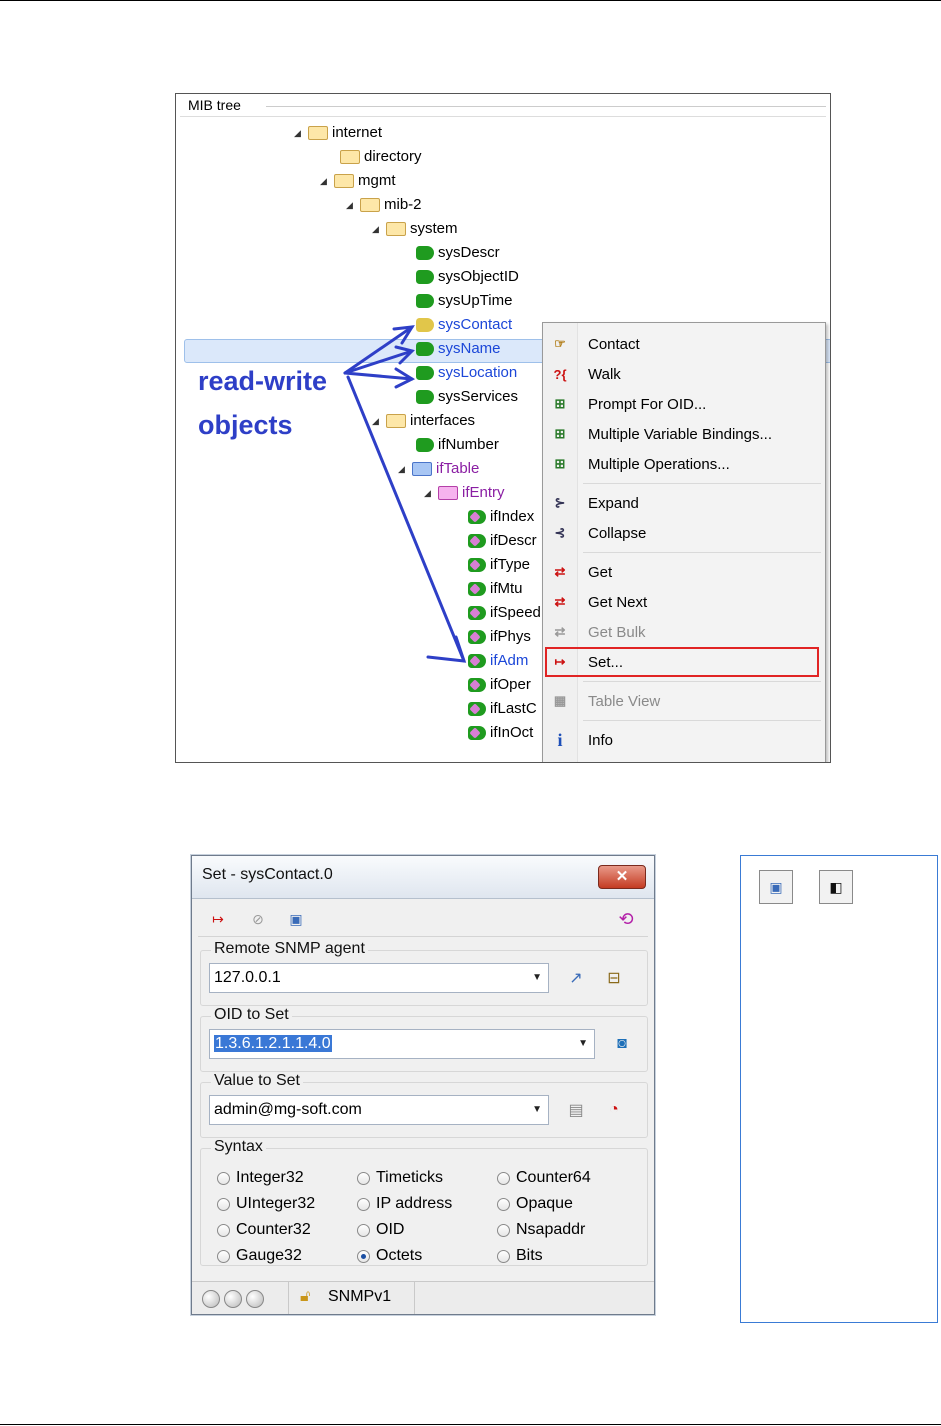  I want to click on syntax-bits: Bits, so click(520, 1256).